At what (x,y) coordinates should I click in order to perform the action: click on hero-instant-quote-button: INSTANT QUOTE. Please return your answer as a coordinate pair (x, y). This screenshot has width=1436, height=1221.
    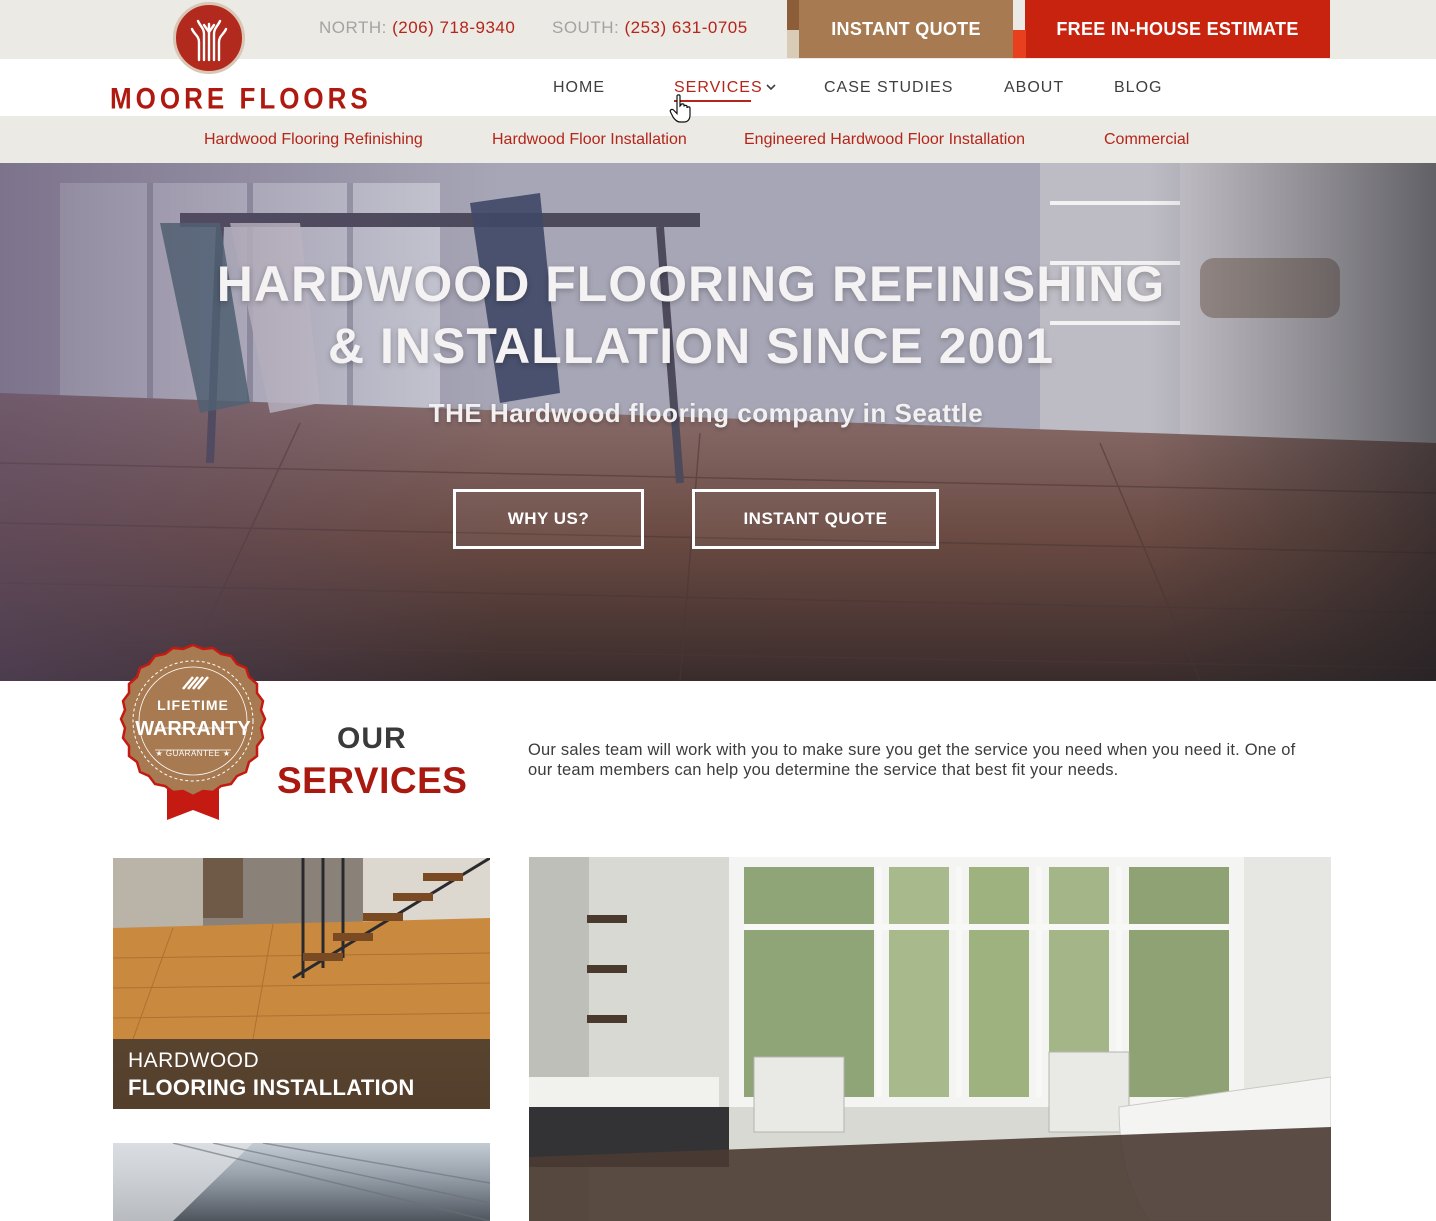
    Looking at the image, I should click on (815, 519).